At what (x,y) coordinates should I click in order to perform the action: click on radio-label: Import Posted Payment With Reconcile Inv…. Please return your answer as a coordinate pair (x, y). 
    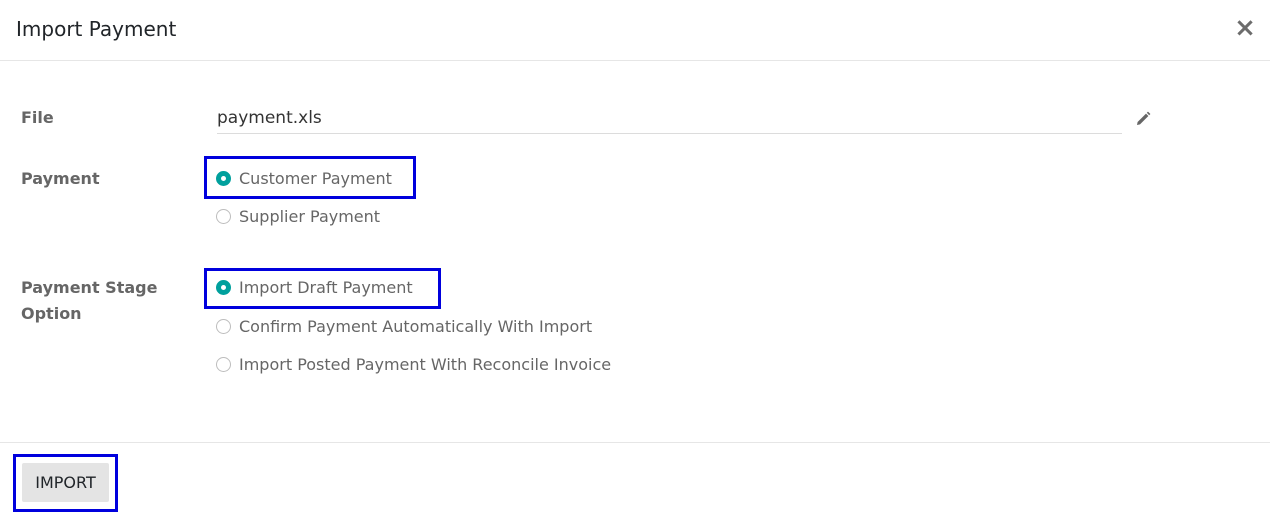
    Looking at the image, I should click on (425, 364).